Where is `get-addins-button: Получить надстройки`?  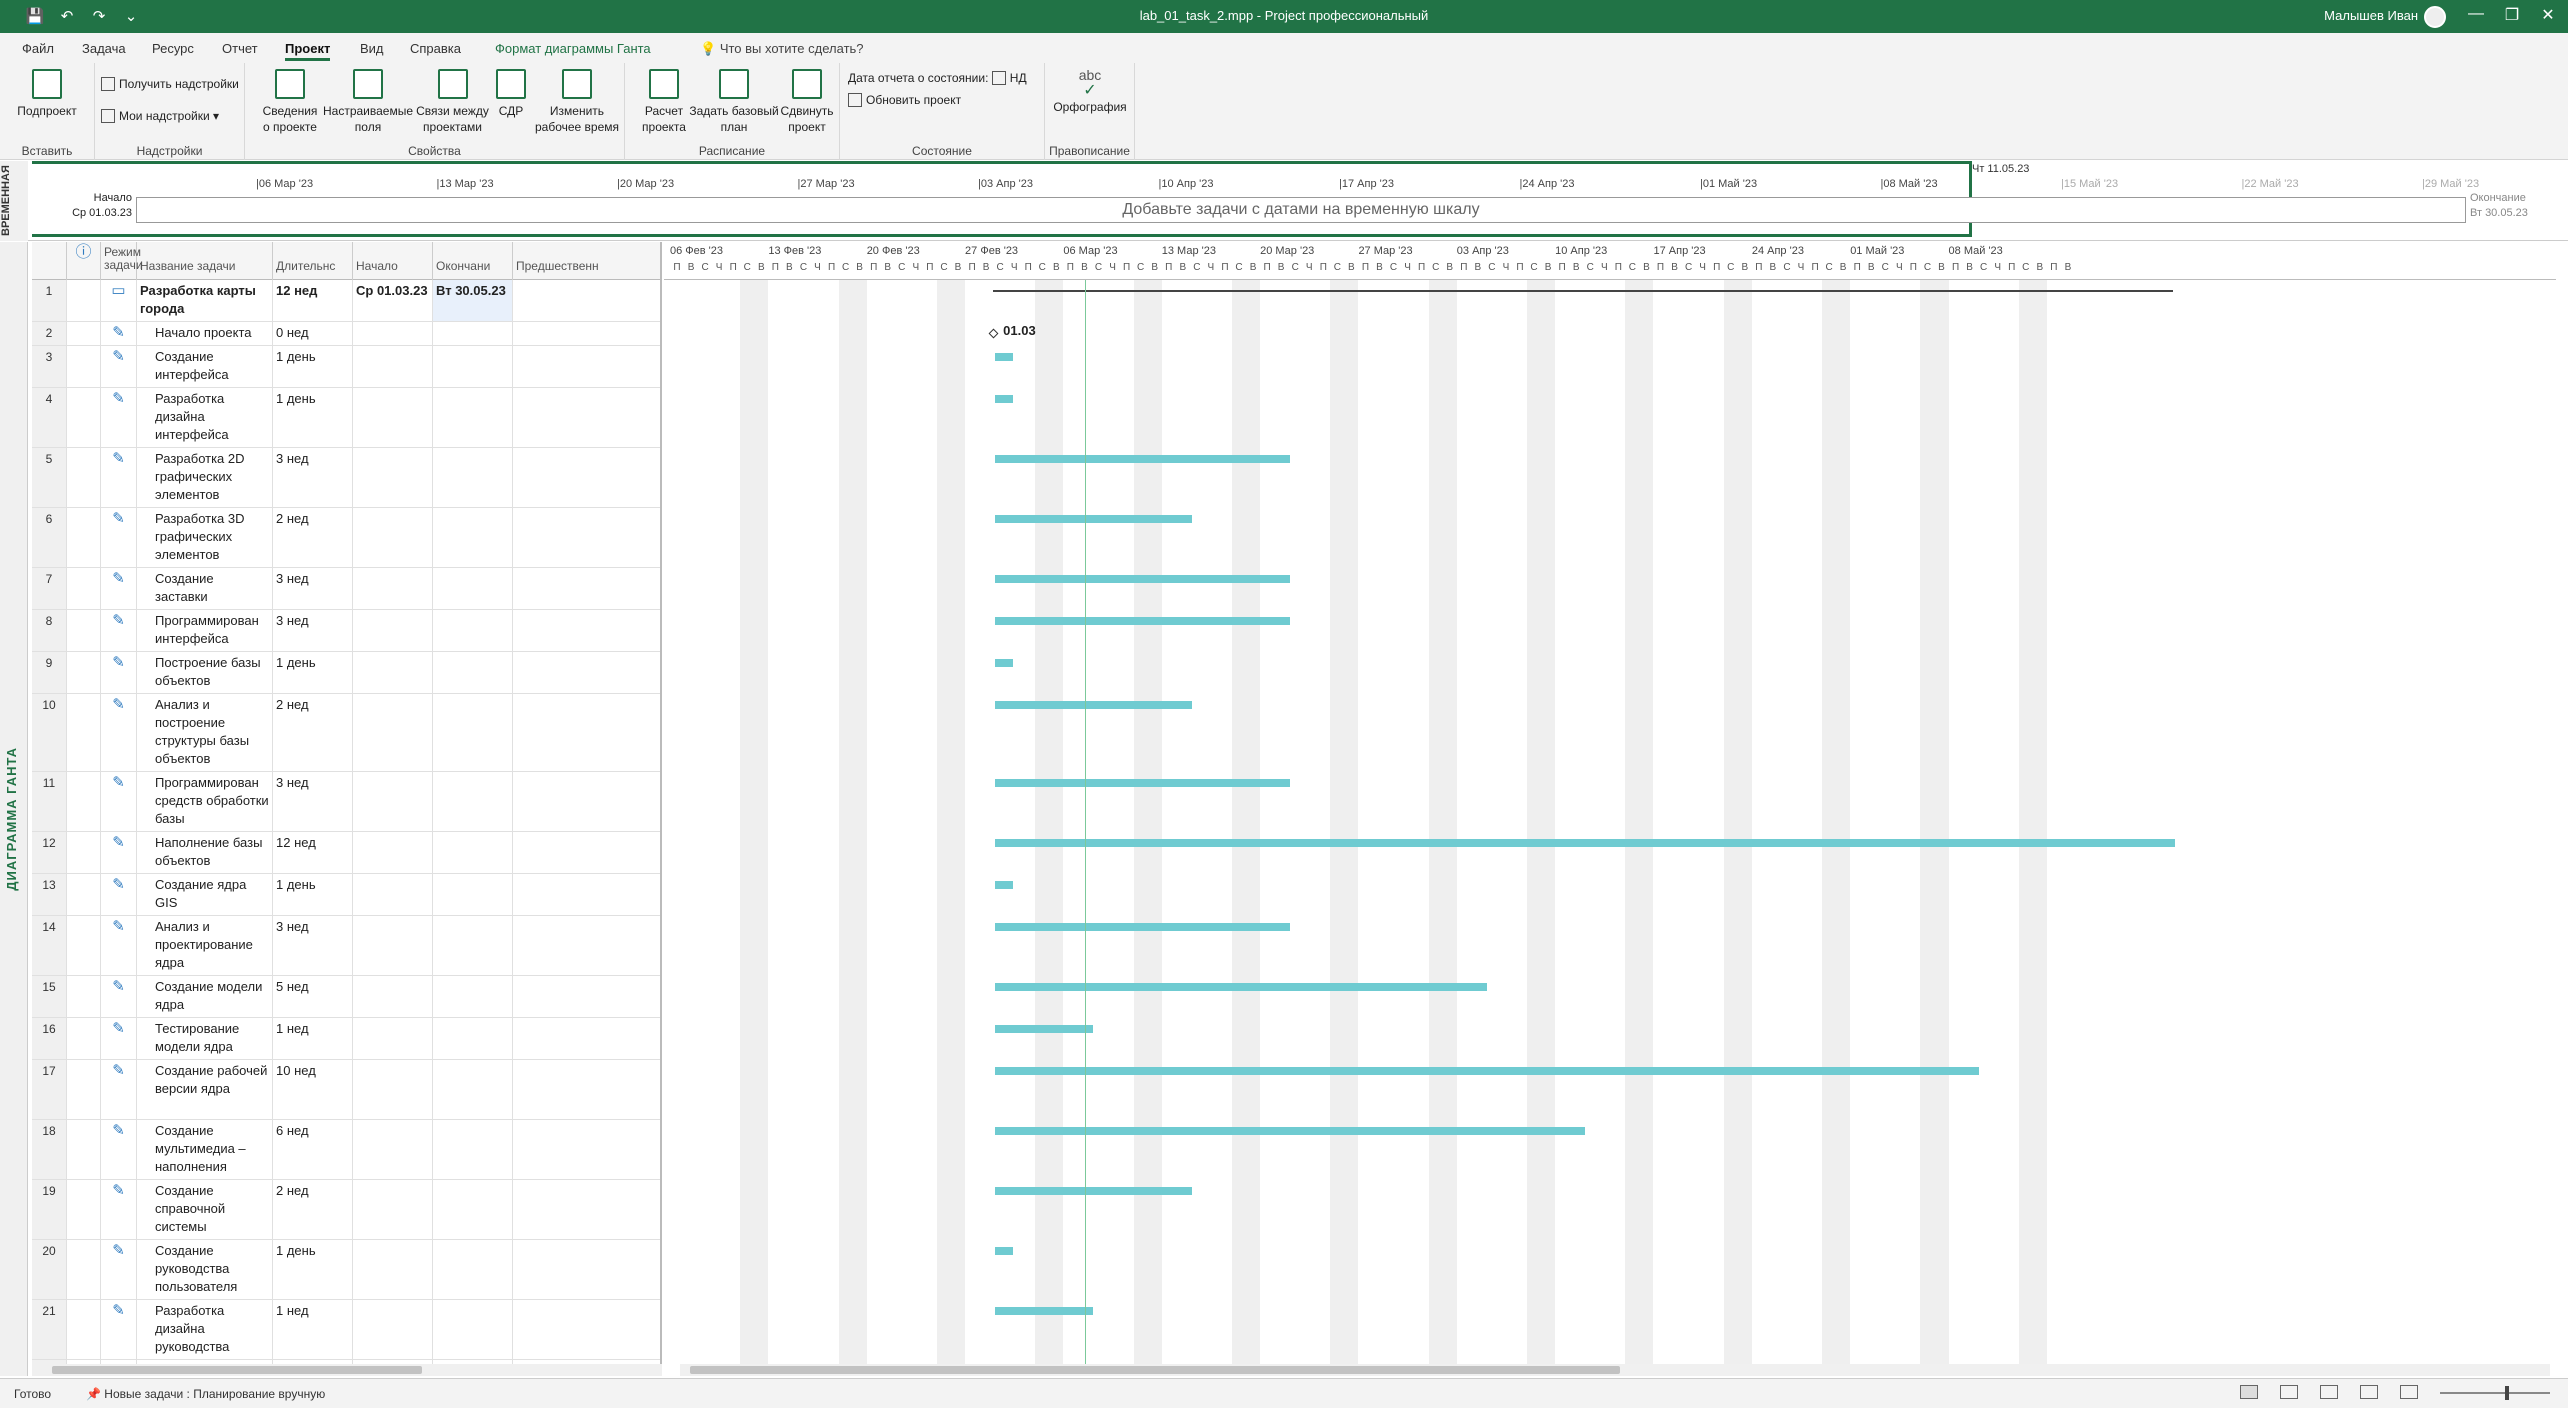 get-addins-button: Получить надстройки is located at coordinates (170, 84).